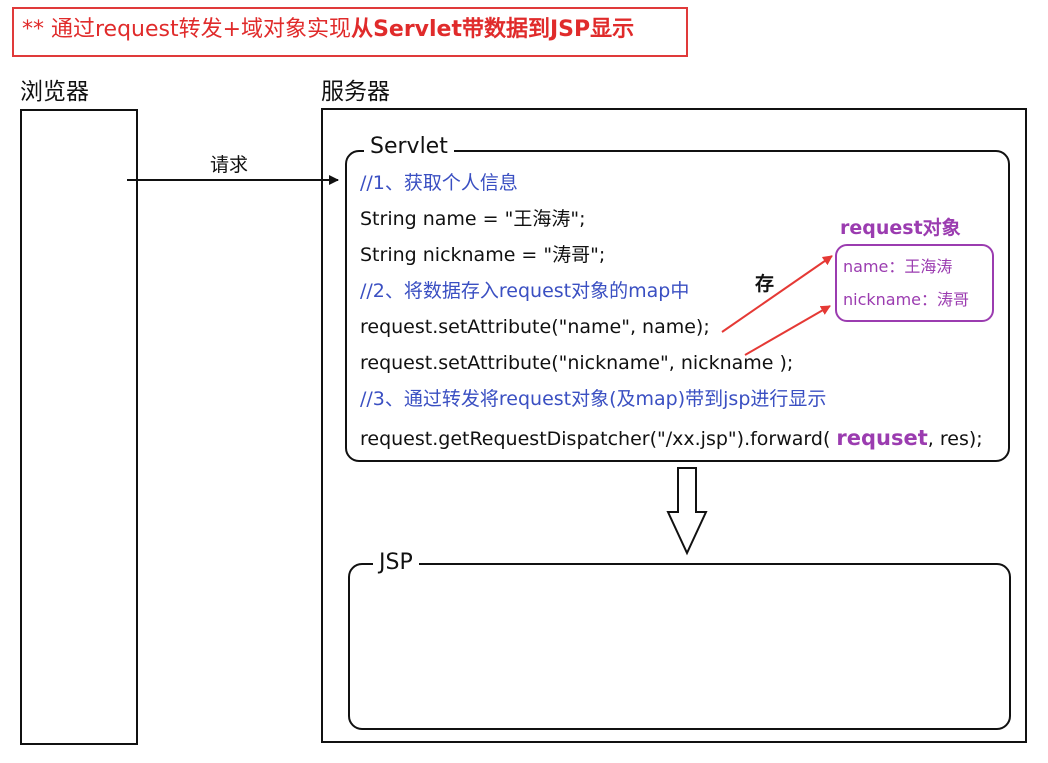  What do you see at coordinates (687, 511) in the screenshot?
I see `forward-down-arrow` at bounding box center [687, 511].